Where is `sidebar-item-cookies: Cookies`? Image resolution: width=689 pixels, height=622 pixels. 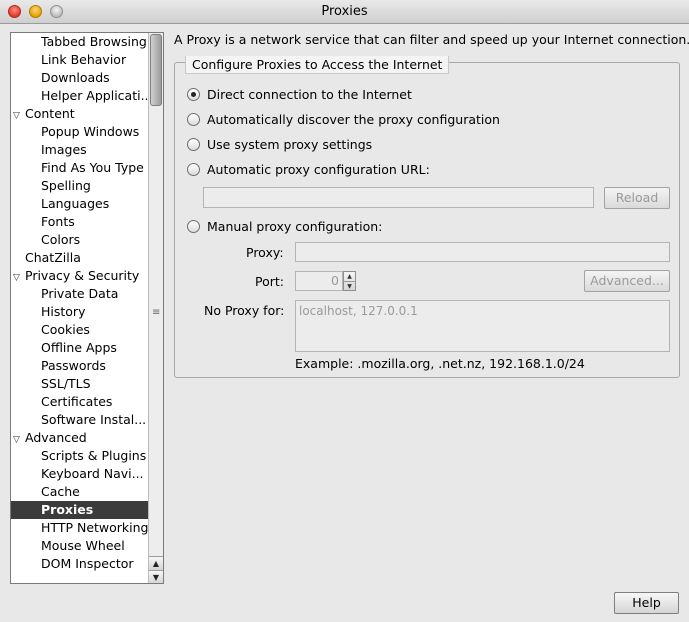
sidebar-item-cookies: Cookies is located at coordinates (79, 330).